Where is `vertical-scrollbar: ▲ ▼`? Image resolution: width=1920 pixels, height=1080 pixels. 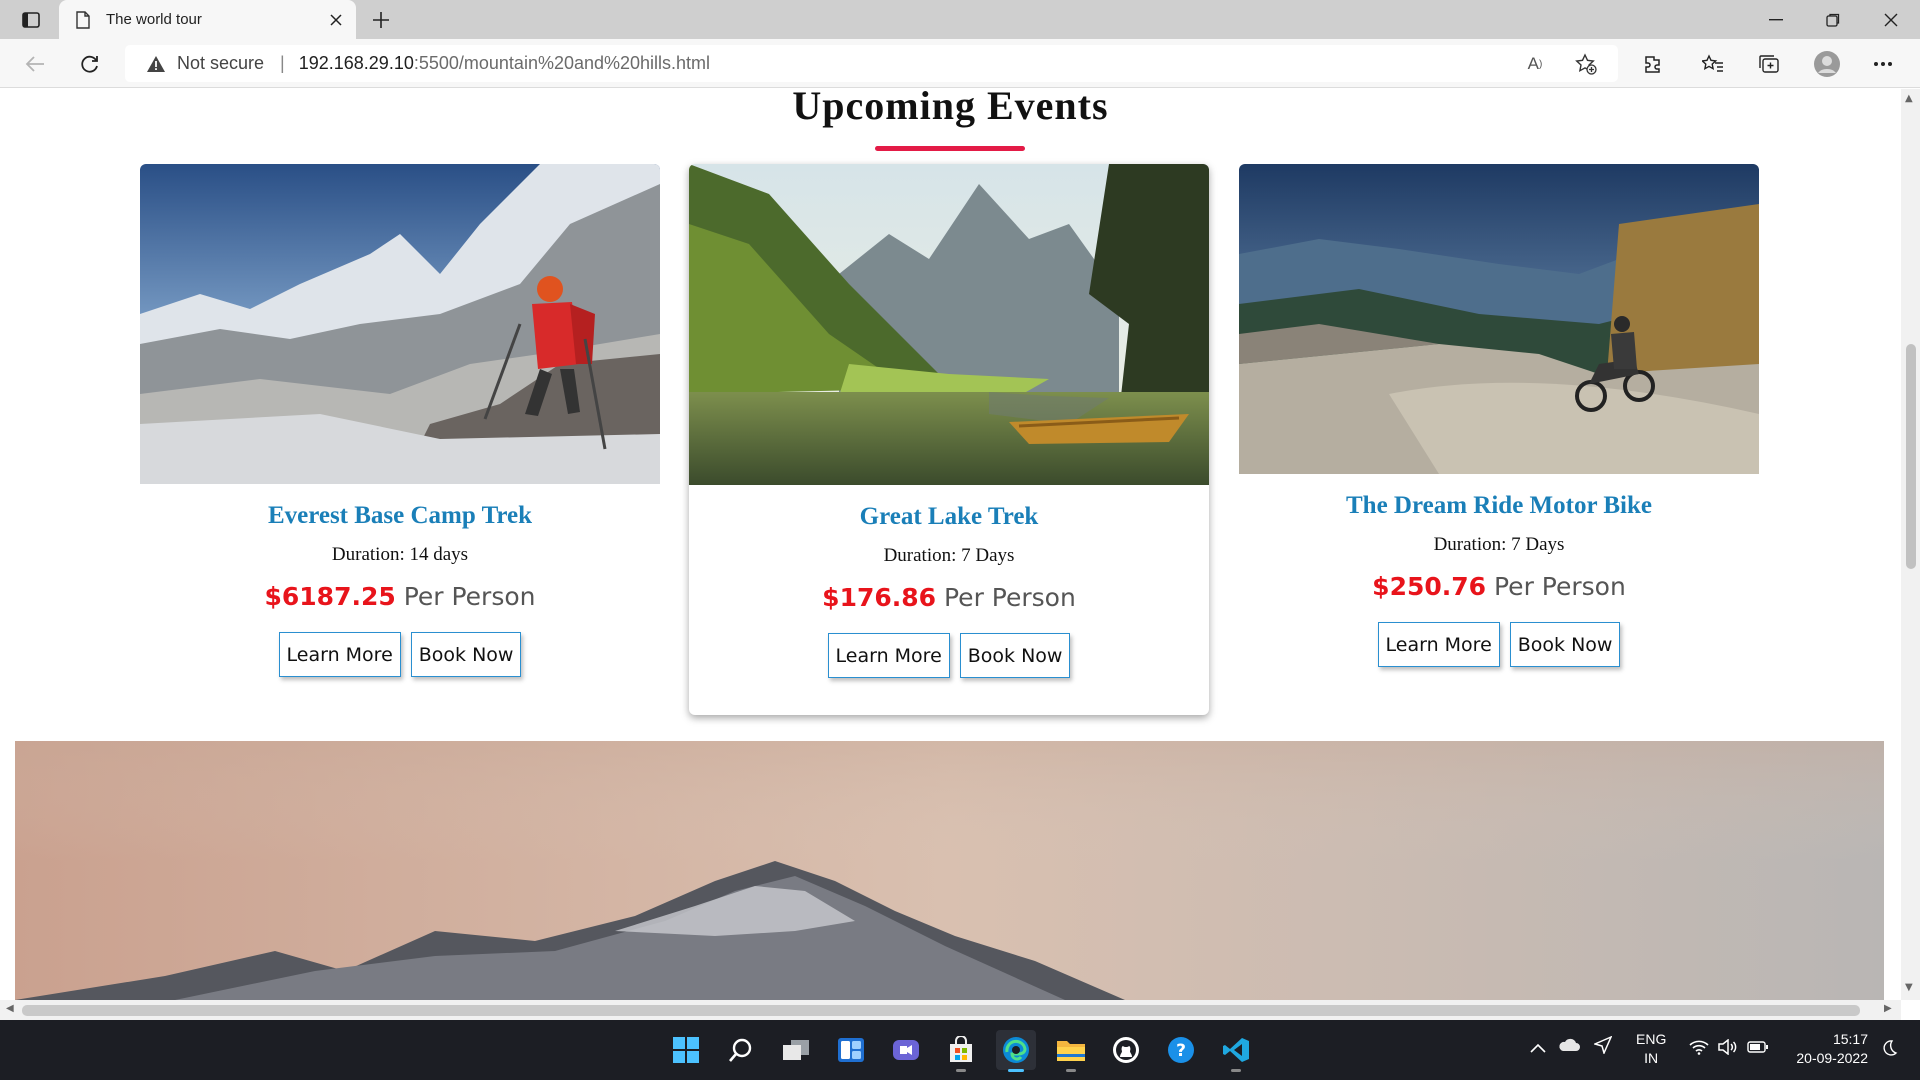
vertical-scrollbar: ▲ ▼ is located at coordinates (1910, 544).